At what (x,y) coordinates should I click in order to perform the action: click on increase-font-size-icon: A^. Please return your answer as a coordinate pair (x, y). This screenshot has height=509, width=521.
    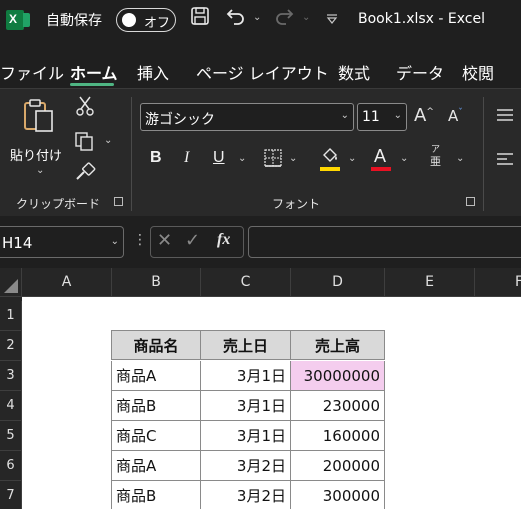
    Looking at the image, I should click on (424, 115).